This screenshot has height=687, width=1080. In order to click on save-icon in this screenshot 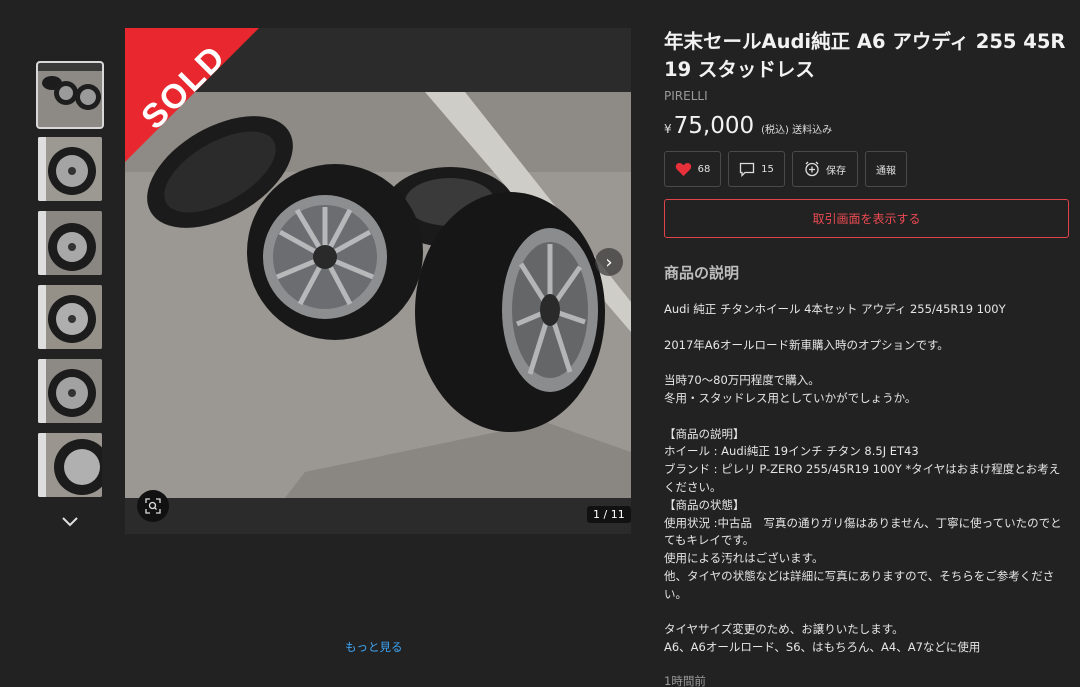, I will do `click(812, 169)`.